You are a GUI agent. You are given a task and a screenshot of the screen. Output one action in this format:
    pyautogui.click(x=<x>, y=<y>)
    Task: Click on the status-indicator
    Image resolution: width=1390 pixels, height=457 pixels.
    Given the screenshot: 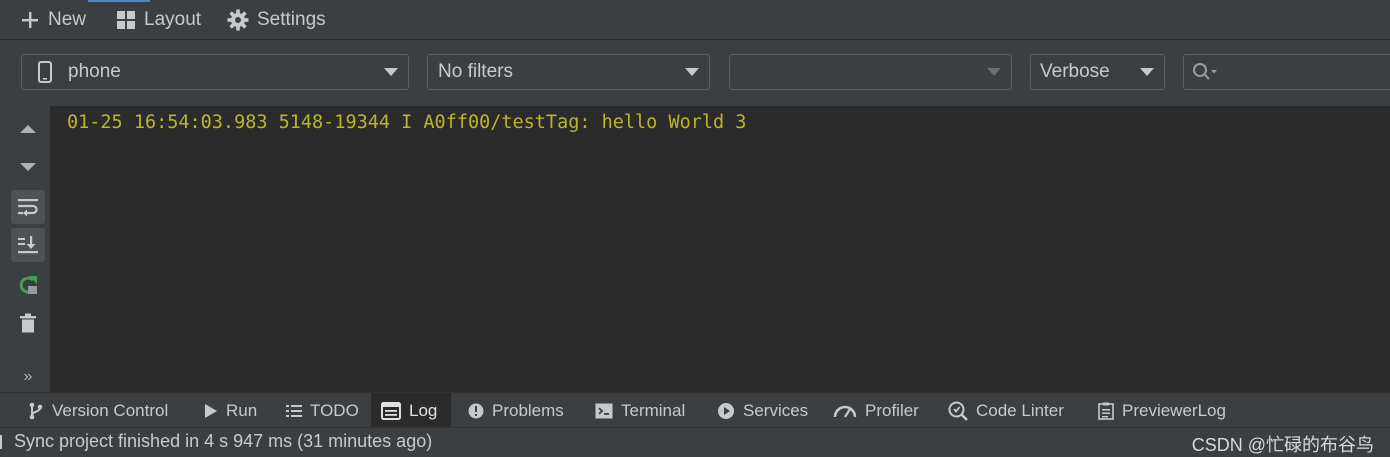 What is the action you would take?
    pyautogui.click(x=1, y=442)
    